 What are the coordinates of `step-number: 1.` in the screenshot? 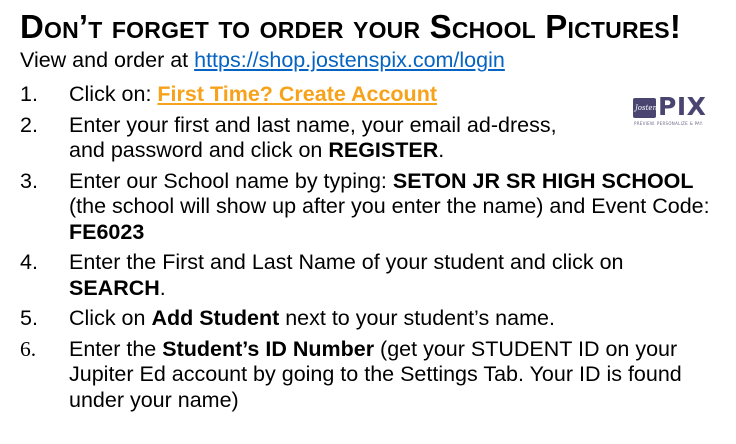 It's located at (29, 94).